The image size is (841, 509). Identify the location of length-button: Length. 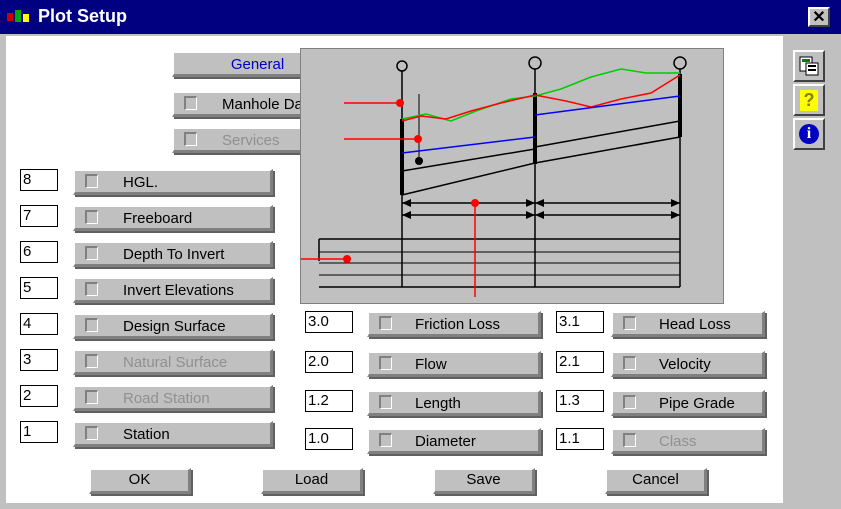
(454, 403).